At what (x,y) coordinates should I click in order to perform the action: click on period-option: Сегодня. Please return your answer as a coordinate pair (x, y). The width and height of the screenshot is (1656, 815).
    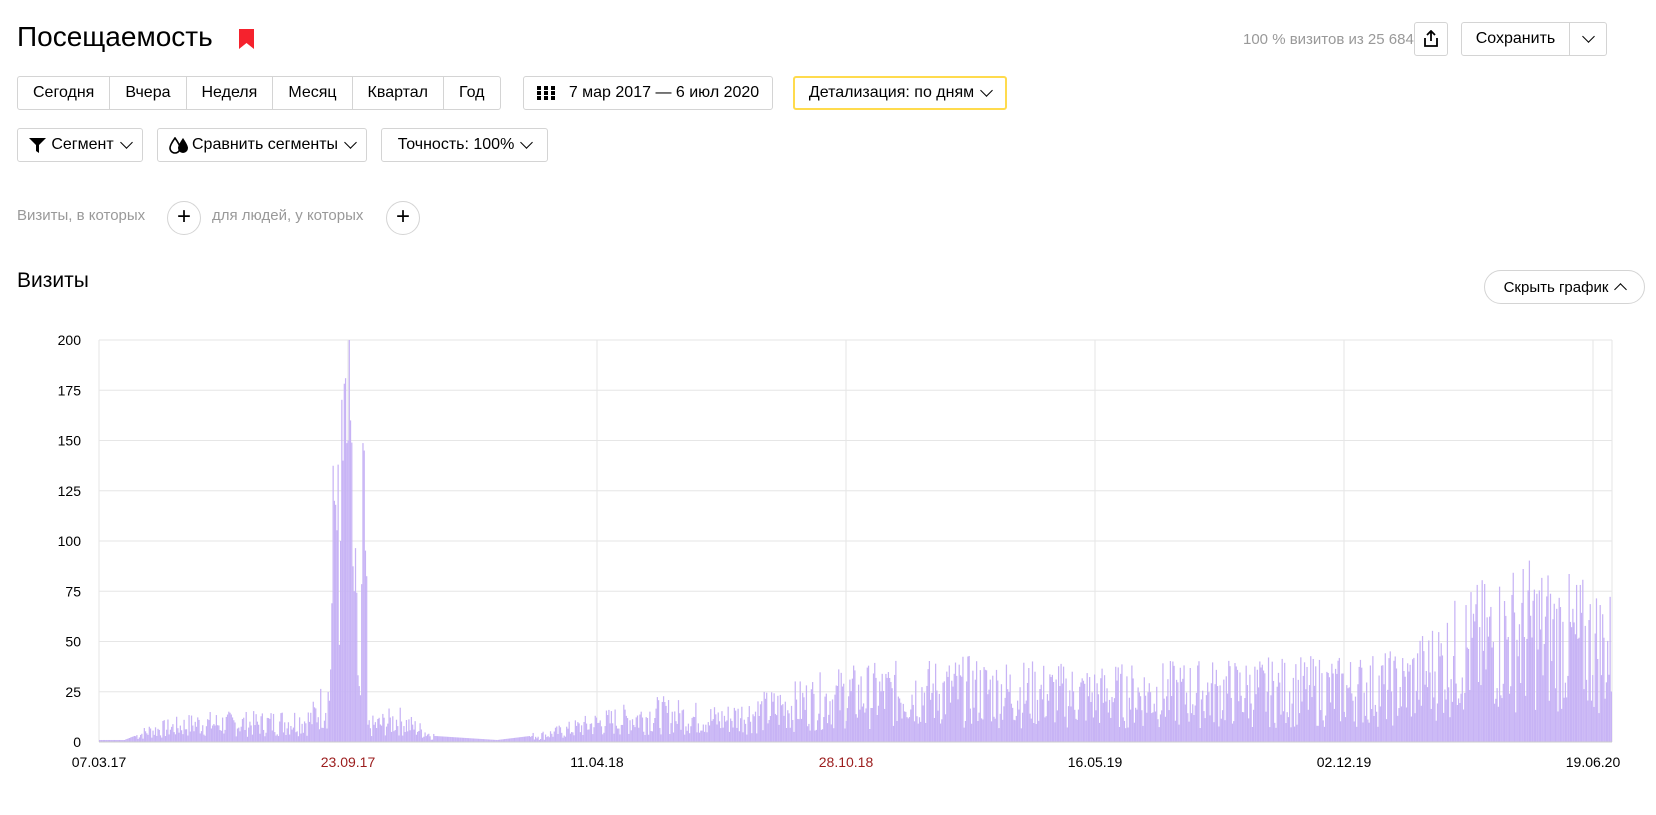
    Looking at the image, I should click on (64, 93).